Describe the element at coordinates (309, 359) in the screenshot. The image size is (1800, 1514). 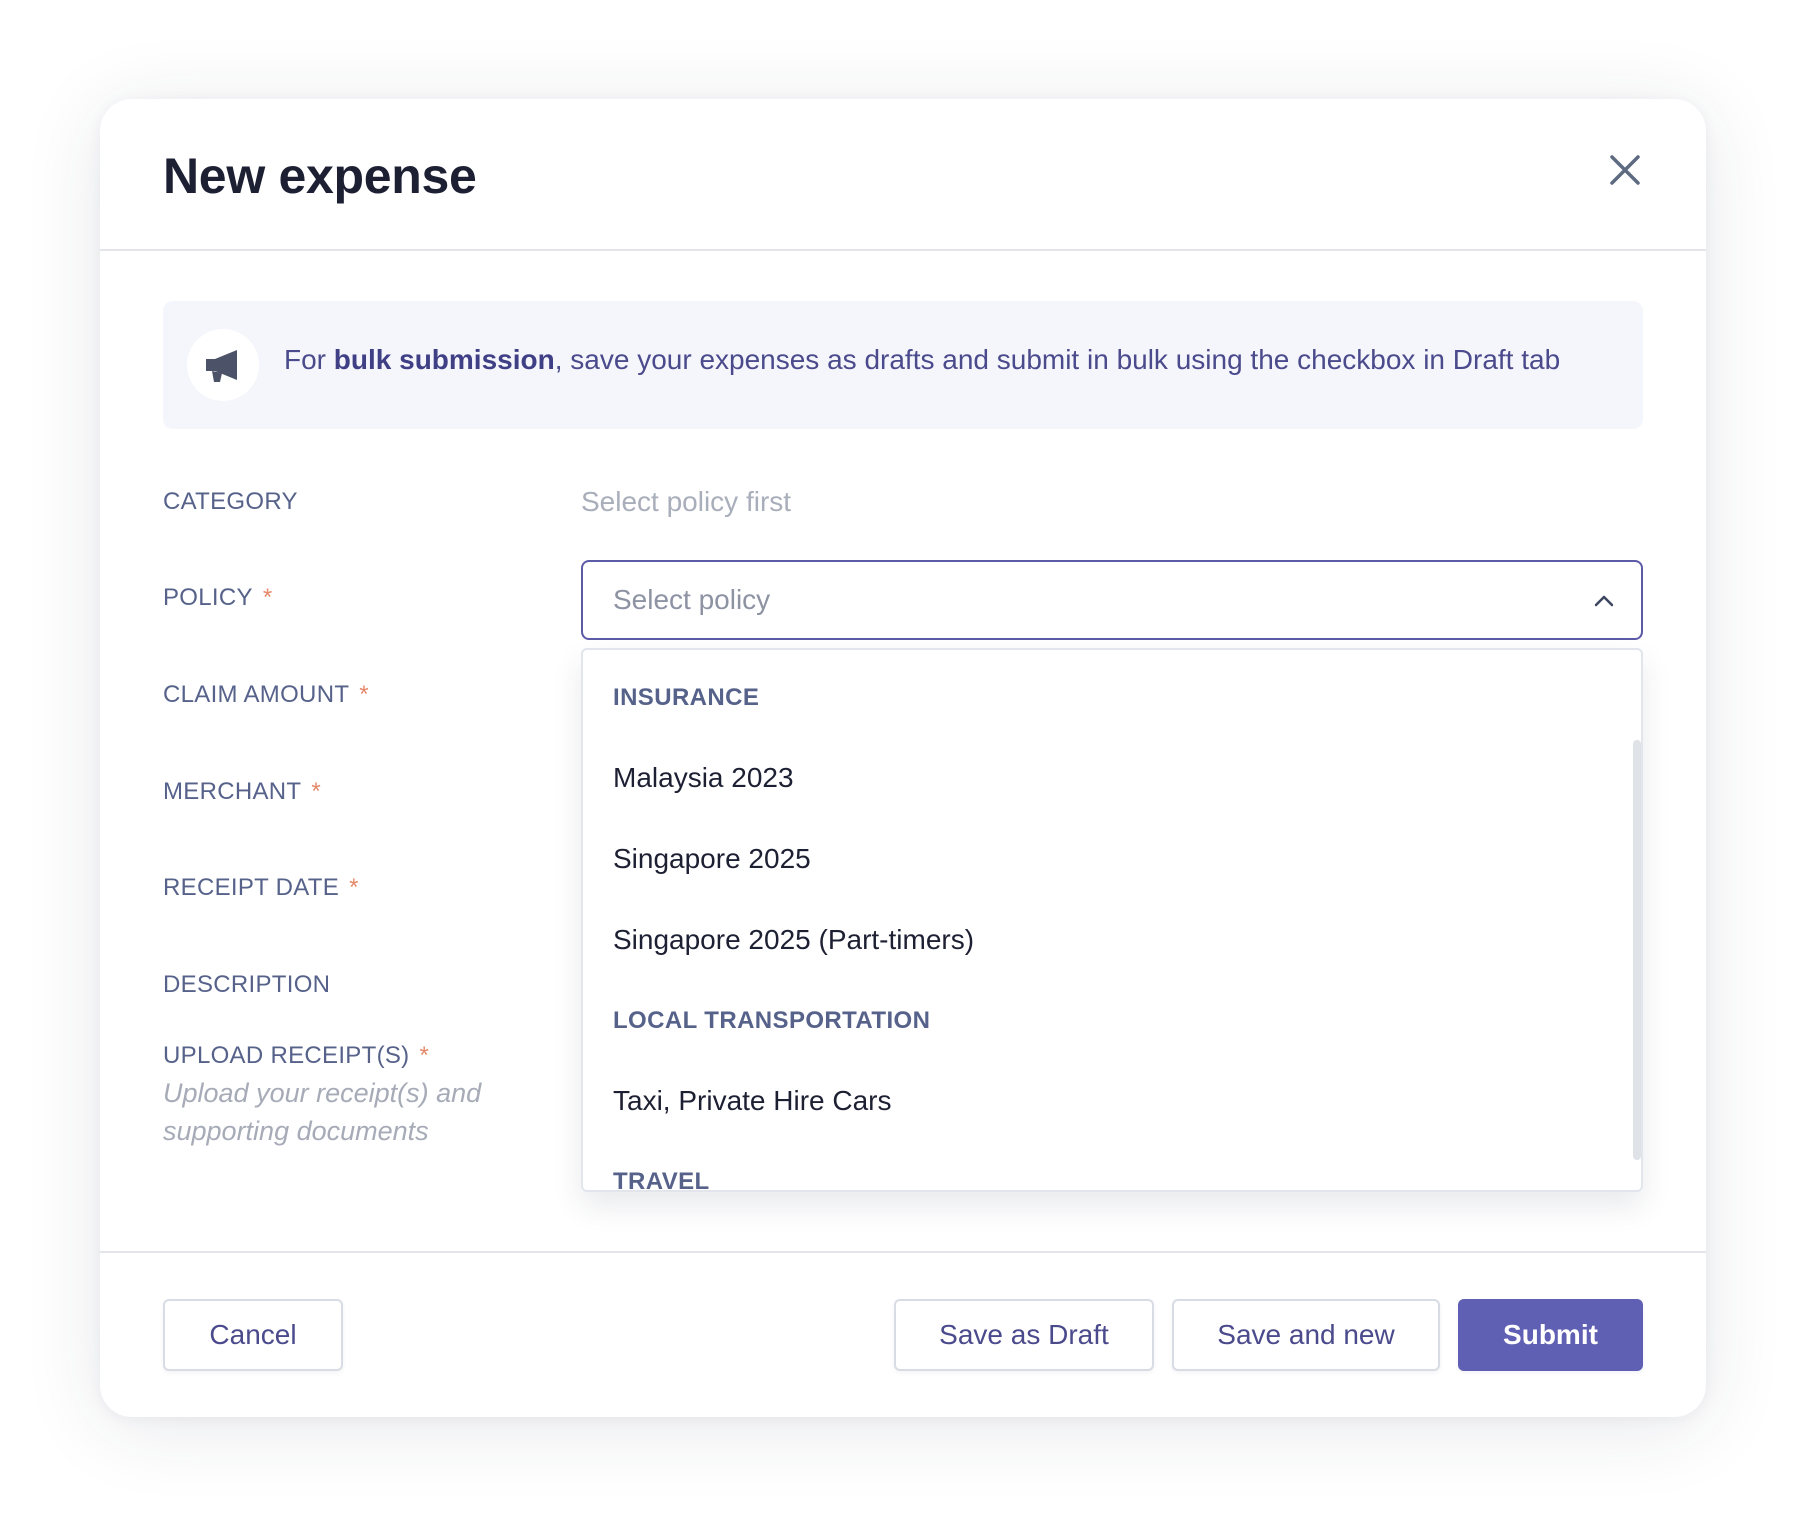
I see `banner-text-prefix: For` at that location.